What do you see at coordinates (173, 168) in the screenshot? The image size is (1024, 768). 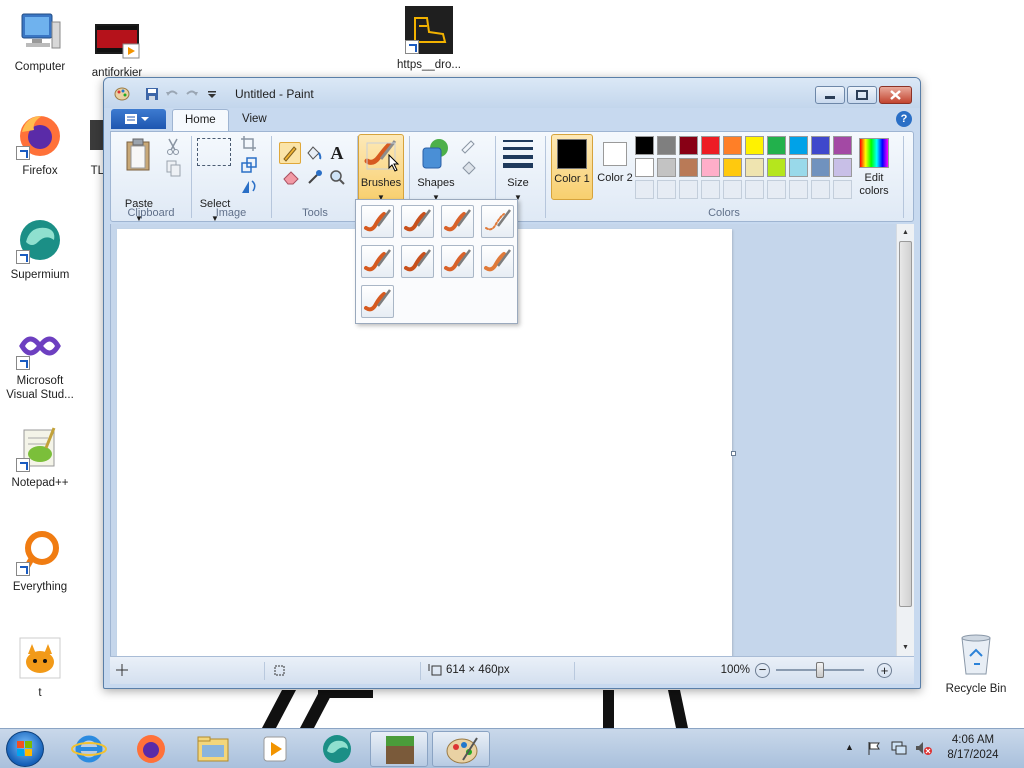 I see `copy-icon` at bounding box center [173, 168].